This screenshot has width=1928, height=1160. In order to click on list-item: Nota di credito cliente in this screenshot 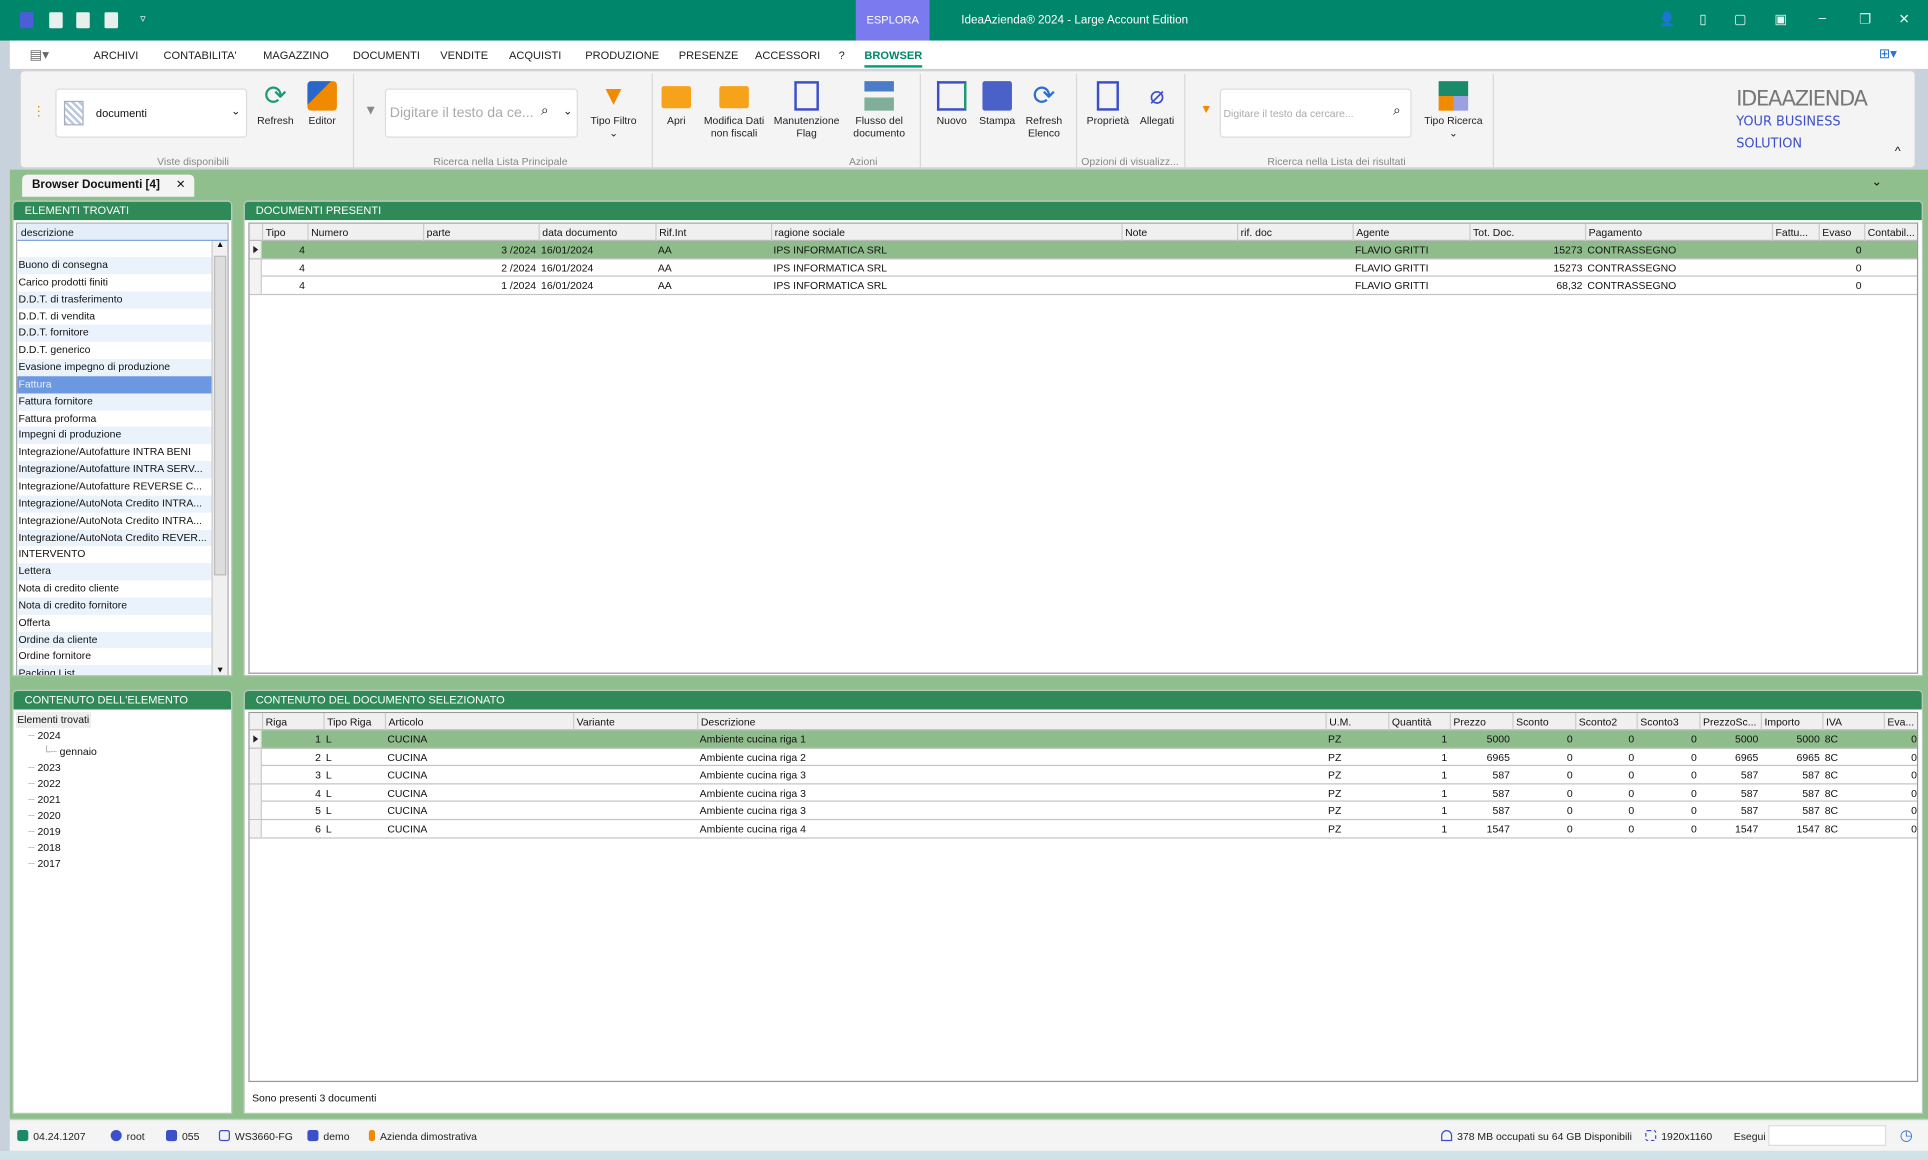, I will do `click(114, 588)`.